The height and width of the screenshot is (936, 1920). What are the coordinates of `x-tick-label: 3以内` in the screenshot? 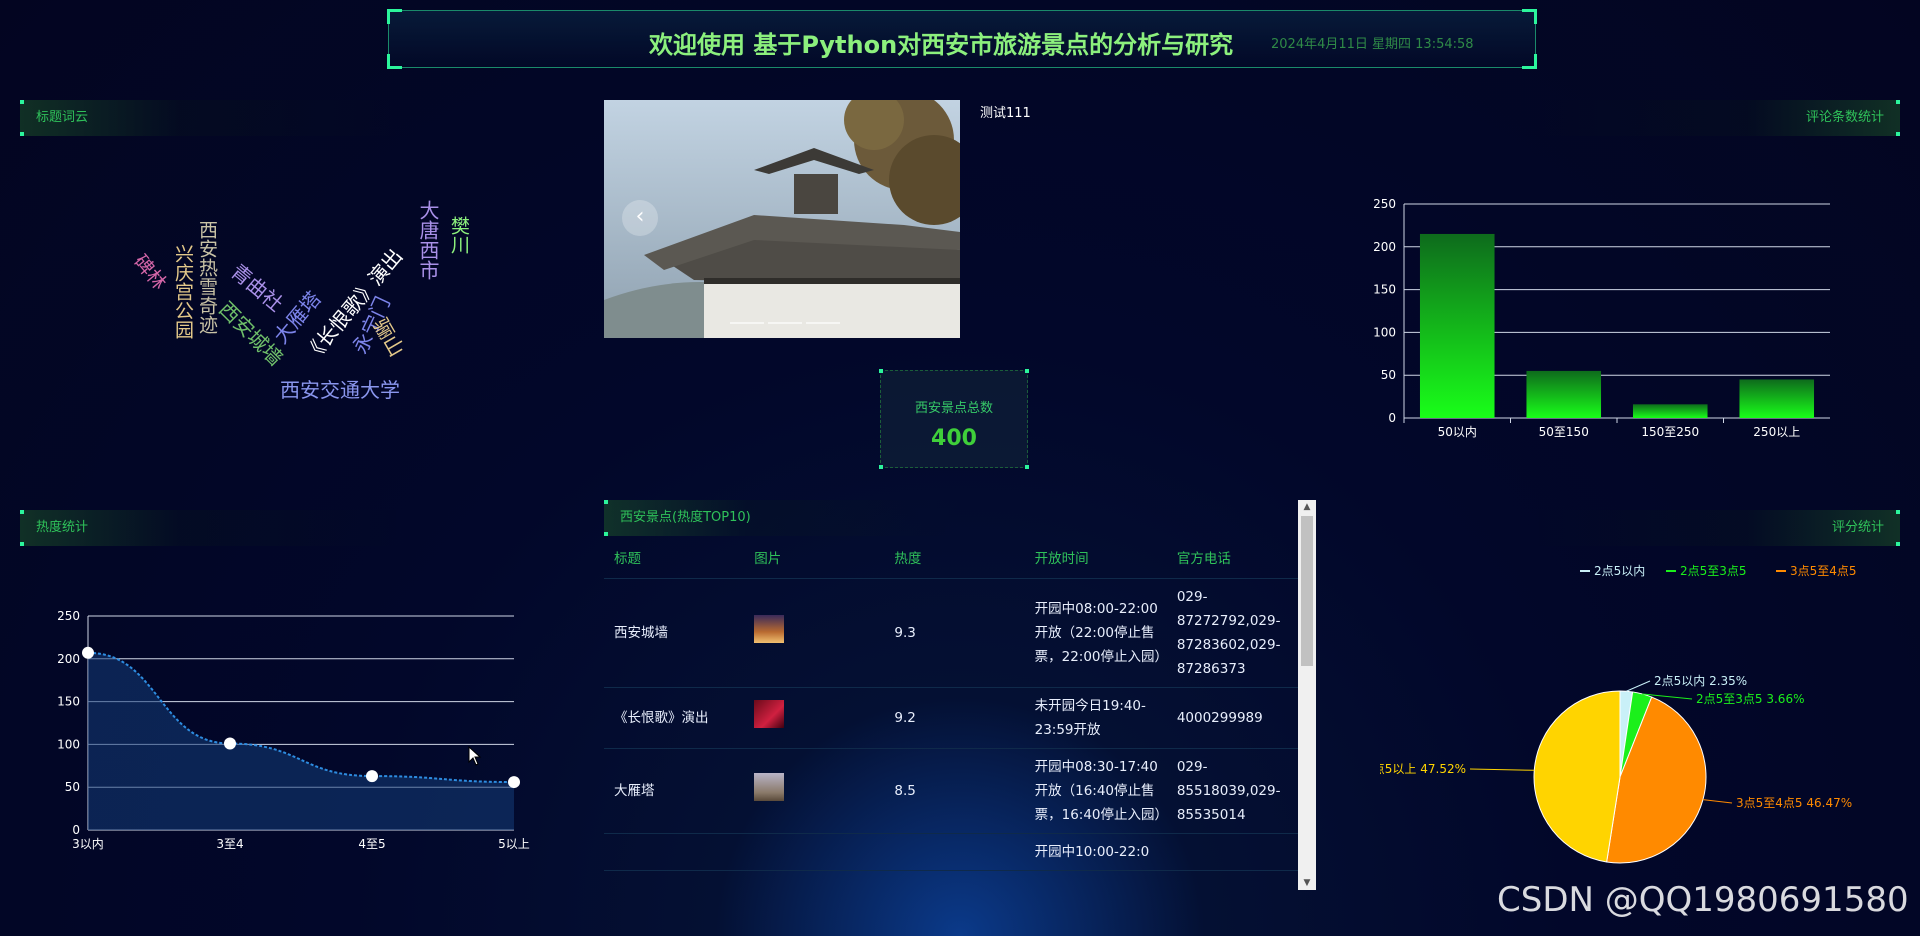 It's located at (88, 844).